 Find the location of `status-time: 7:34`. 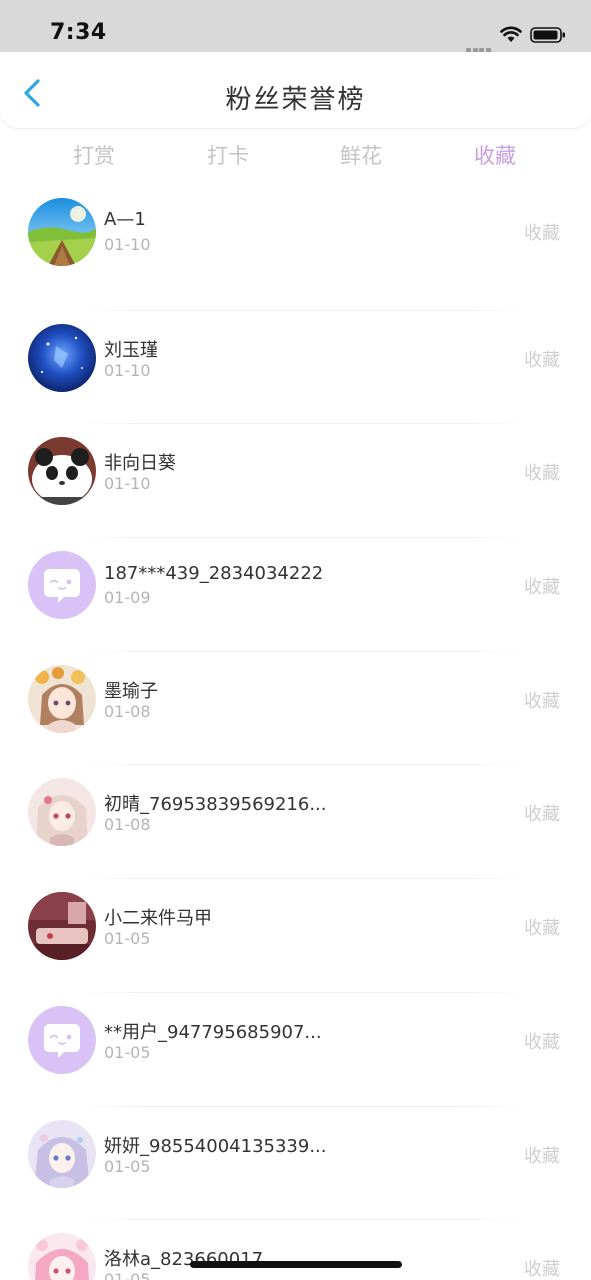

status-time: 7:34 is located at coordinates (78, 32).